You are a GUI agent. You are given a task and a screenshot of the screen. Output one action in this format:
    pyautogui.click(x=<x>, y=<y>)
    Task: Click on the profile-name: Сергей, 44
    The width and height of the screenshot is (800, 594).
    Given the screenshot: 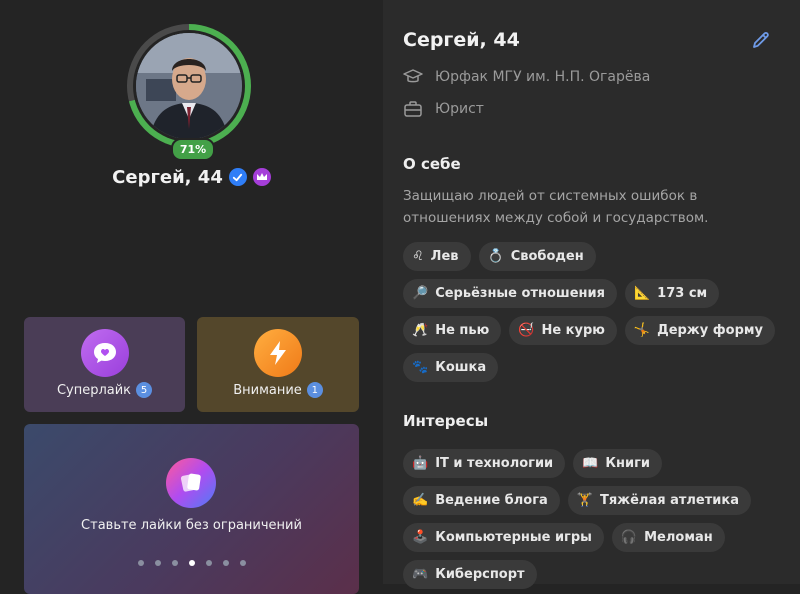 What is the action you would take?
    pyautogui.click(x=167, y=177)
    